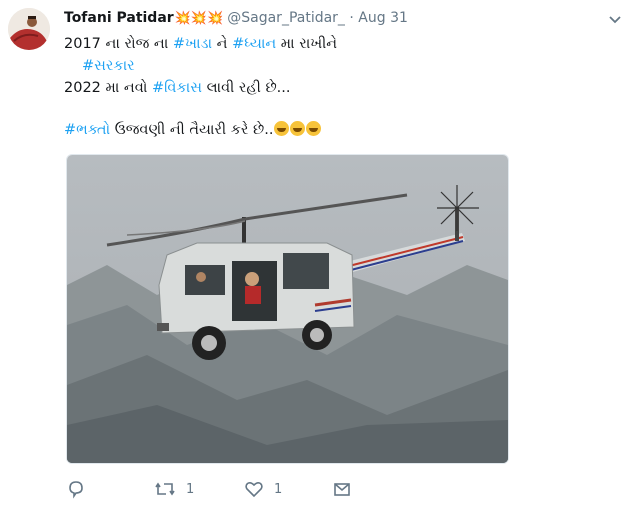 The width and height of the screenshot is (640, 508). I want to click on tweet-actions: 1 1, so click(264, 489).